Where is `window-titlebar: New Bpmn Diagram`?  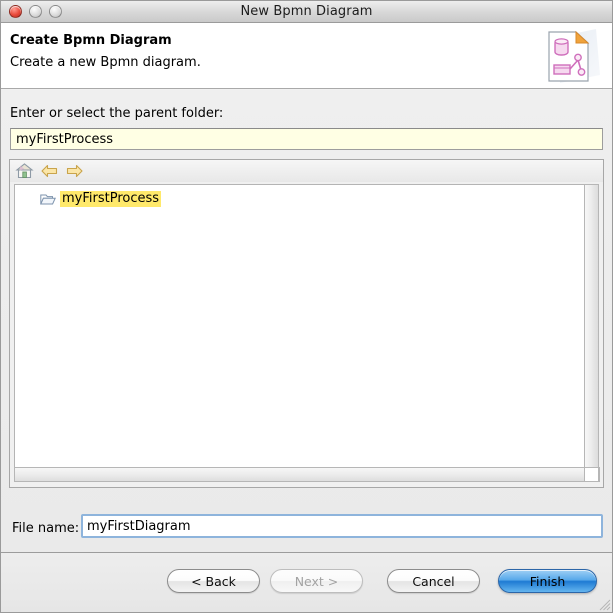
window-titlebar: New Bpmn Diagram is located at coordinates (306, 12).